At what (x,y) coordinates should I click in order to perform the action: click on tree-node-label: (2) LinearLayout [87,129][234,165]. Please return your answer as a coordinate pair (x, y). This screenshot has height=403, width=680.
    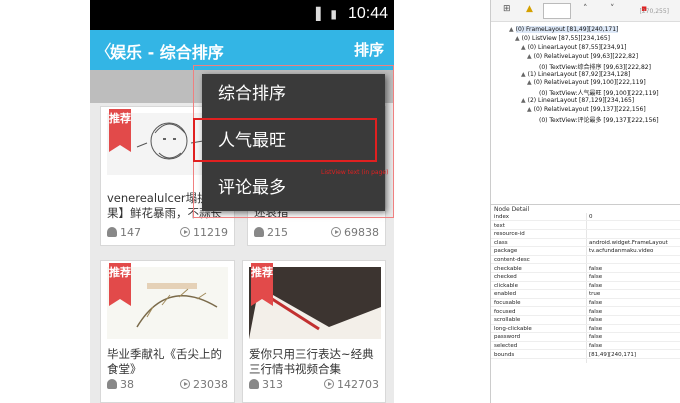
    Looking at the image, I should click on (581, 101).